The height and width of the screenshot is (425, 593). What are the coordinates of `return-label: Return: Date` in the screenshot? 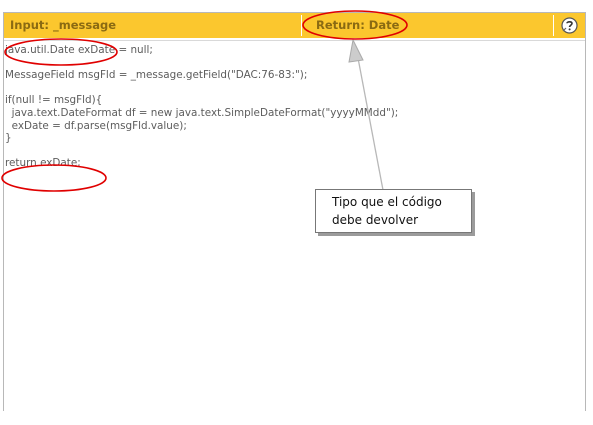 It's located at (358, 25).